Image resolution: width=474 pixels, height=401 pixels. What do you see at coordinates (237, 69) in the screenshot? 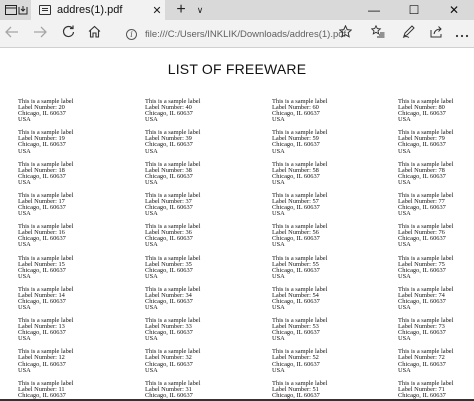
I see `document-title: LIST OF FREEWARE` at bounding box center [237, 69].